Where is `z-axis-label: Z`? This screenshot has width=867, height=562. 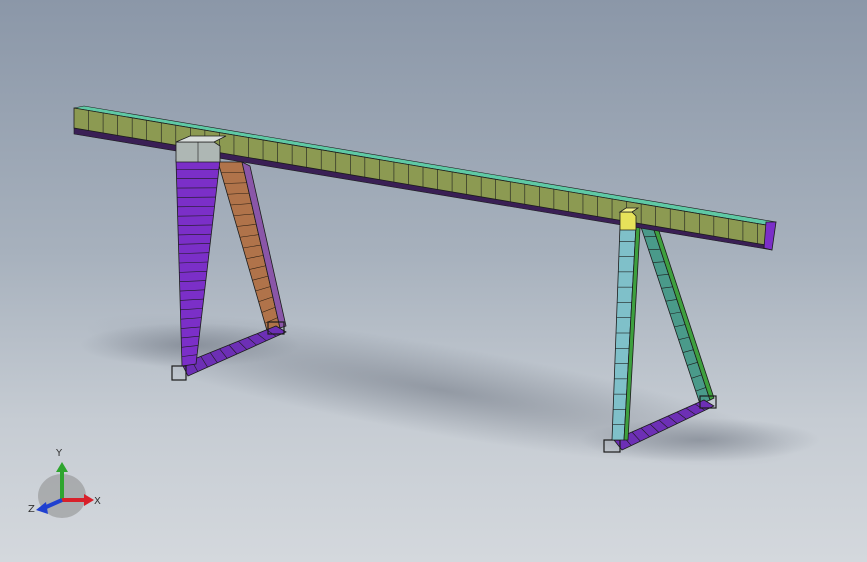
z-axis-label: Z is located at coordinates (31, 509).